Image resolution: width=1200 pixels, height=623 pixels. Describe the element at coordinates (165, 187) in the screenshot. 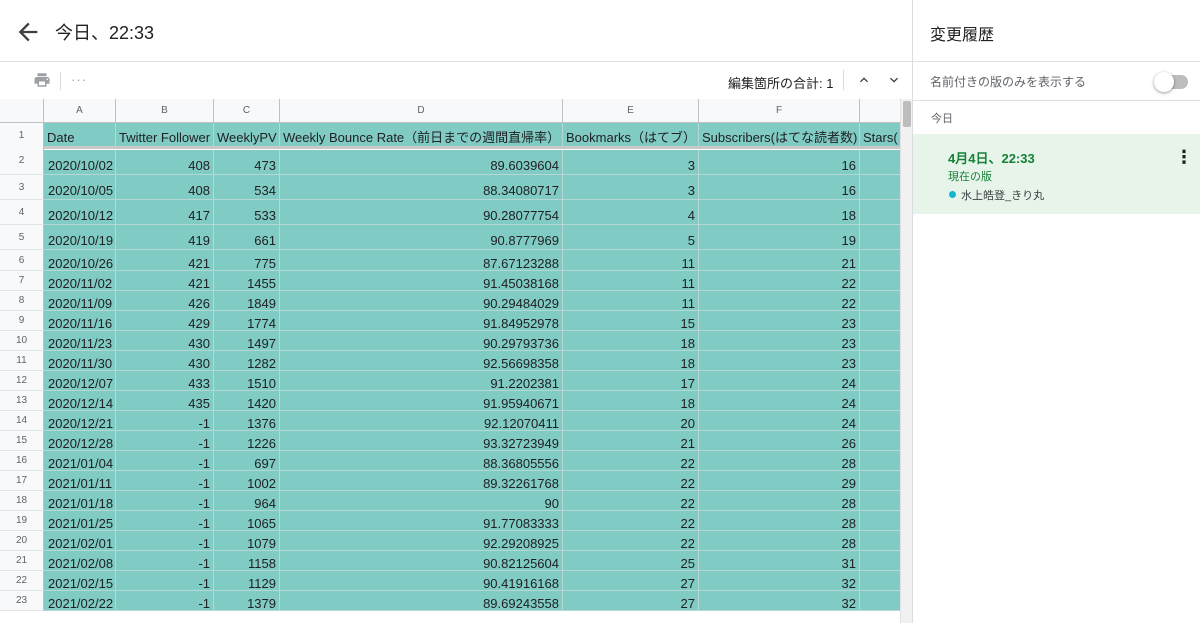

I see `table-cell: 408` at that location.